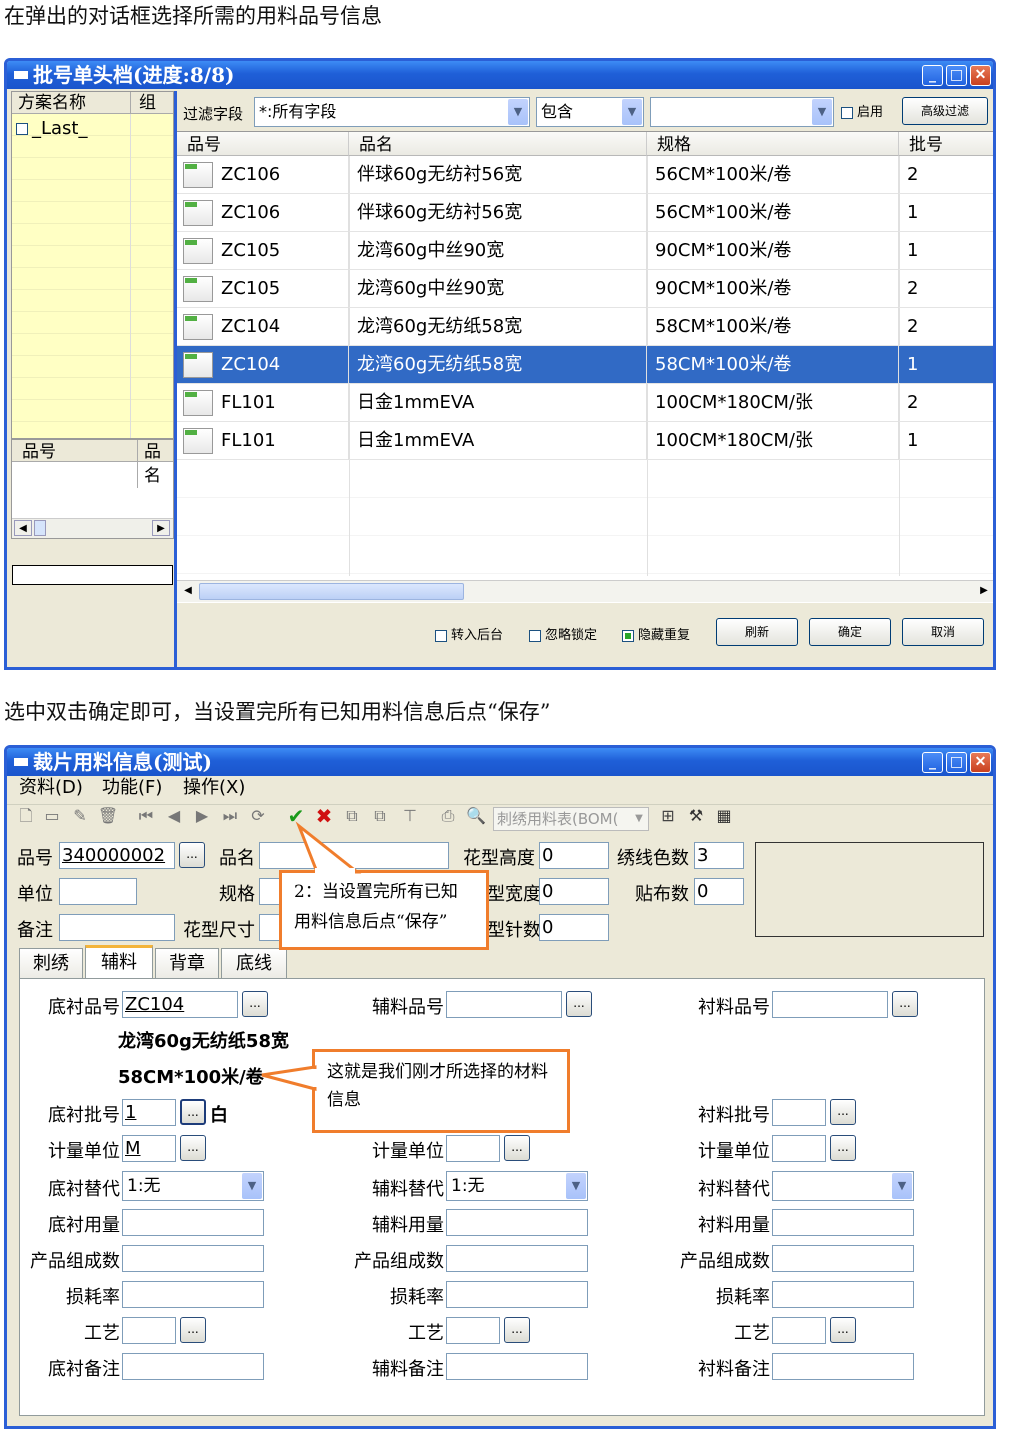 The height and width of the screenshot is (1437, 1024). What do you see at coordinates (517, 1222) in the screenshot?
I see `acc-usage-input` at bounding box center [517, 1222].